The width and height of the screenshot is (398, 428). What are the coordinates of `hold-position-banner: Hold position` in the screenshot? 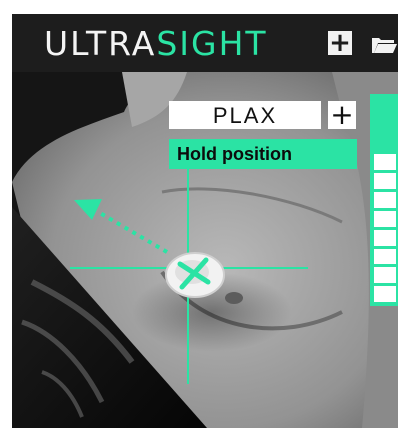 It's located at (263, 154).